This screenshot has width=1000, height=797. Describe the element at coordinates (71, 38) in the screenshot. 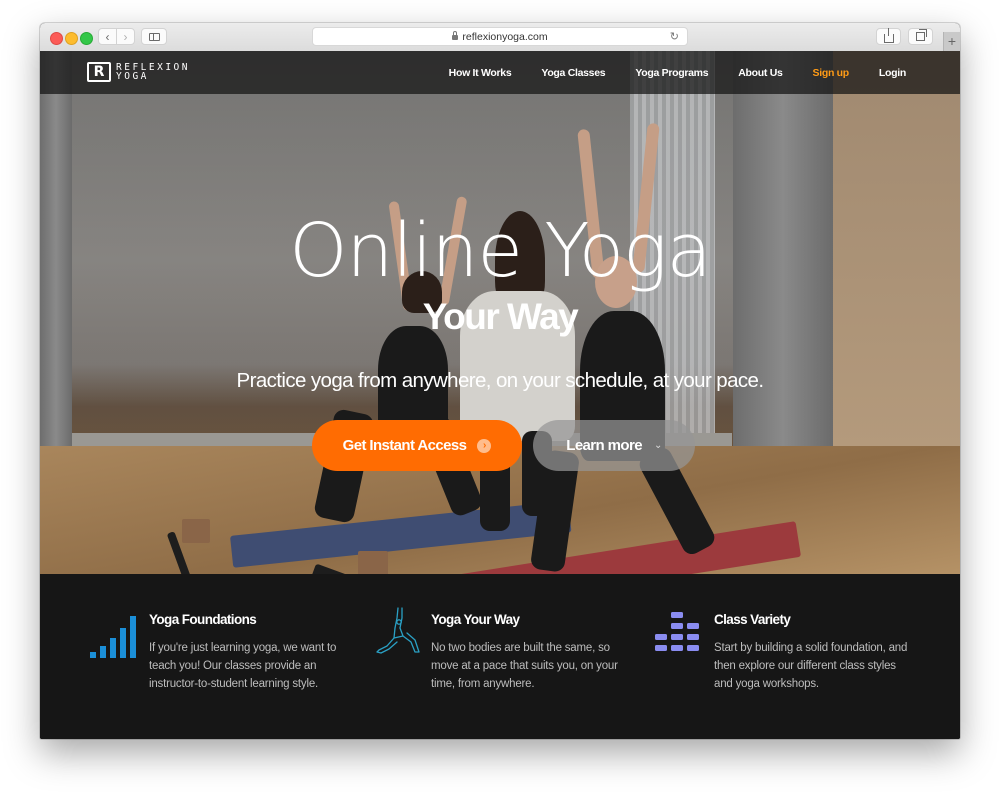

I see `minimize-window-button` at that location.